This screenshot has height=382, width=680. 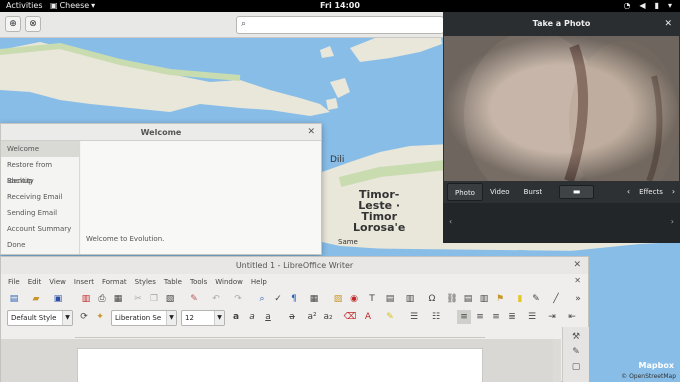 What do you see at coordinates (536, 299) in the screenshot?
I see `track-changes-icon: ✎` at bounding box center [536, 299].